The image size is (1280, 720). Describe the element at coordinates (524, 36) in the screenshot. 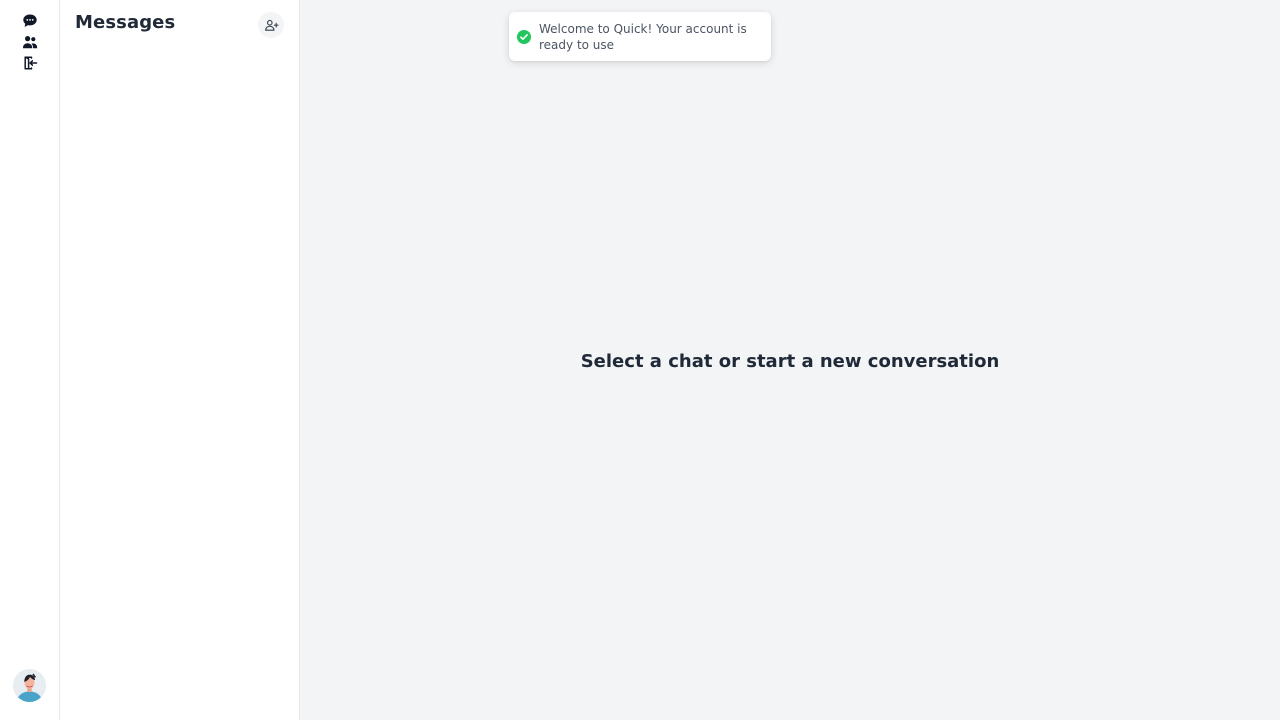

I see `check-circle-icon` at that location.